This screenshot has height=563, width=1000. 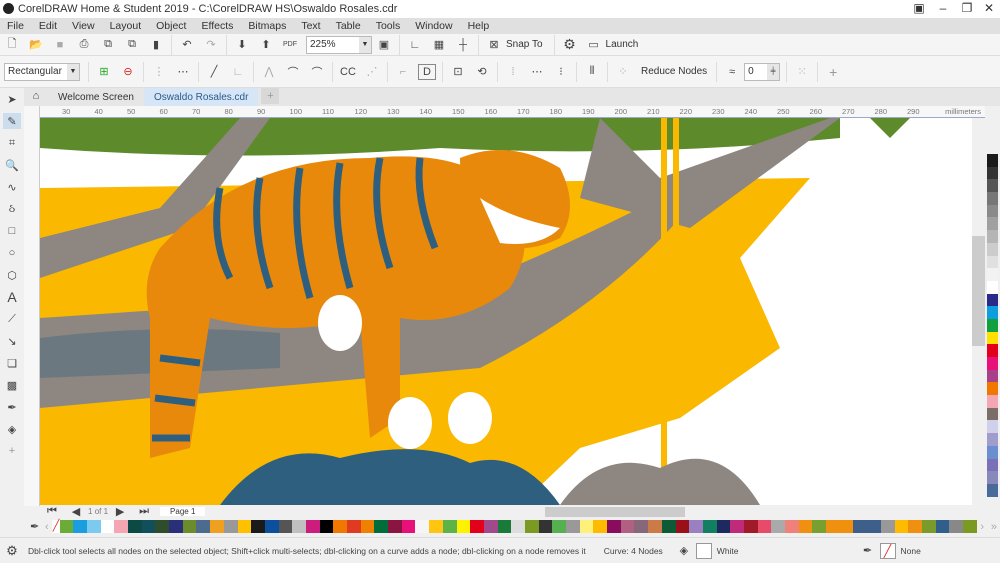 What do you see at coordinates (372, 72) in the screenshot?
I see `extend-curve-icon: ⋰` at bounding box center [372, 72].